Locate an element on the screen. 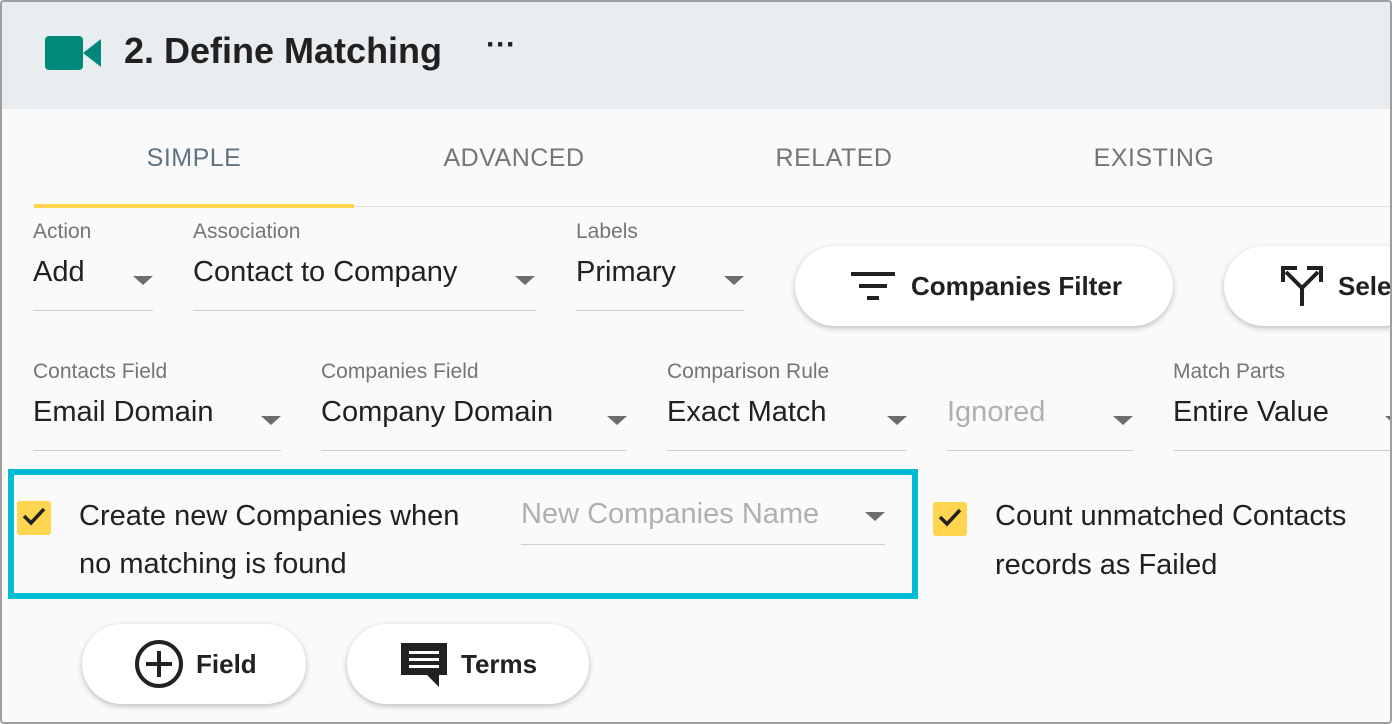 This screenshot has height=724, width=1392. tab-bar: SIMPLE ADVANCED RELATED EXISTING is located at coordinates (712, 158).